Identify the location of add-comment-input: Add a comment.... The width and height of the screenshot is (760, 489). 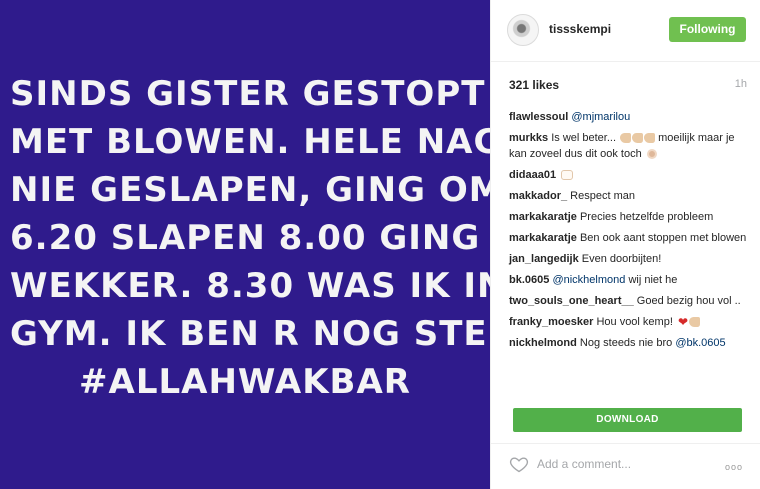
(584, 464).